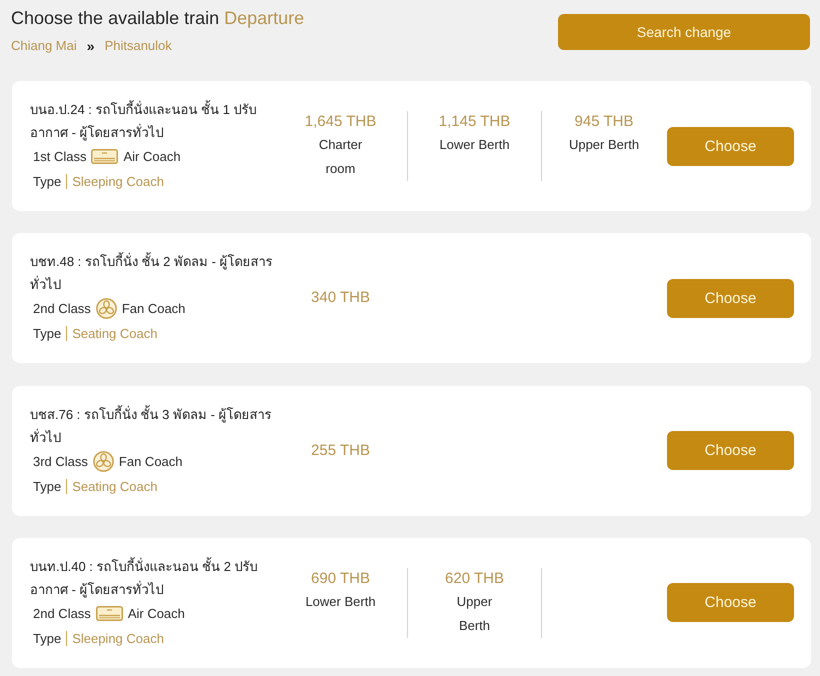 The width and height of the screenshot is (820, 676). What do you see at coordinates (340, 157) in the screenshot?
I see `fare-label: Charter room` at bounding box center [340, 157].